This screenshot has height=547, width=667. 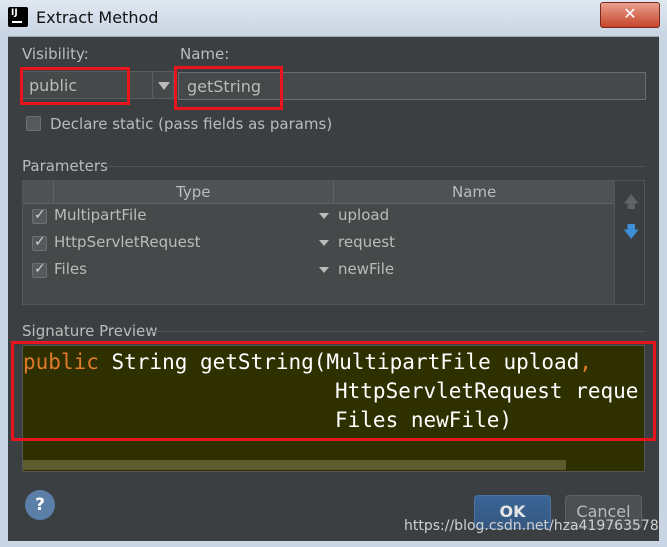 I want to click on parameter-move-panel: 🡅 🡇, so click(x=629, y=242).